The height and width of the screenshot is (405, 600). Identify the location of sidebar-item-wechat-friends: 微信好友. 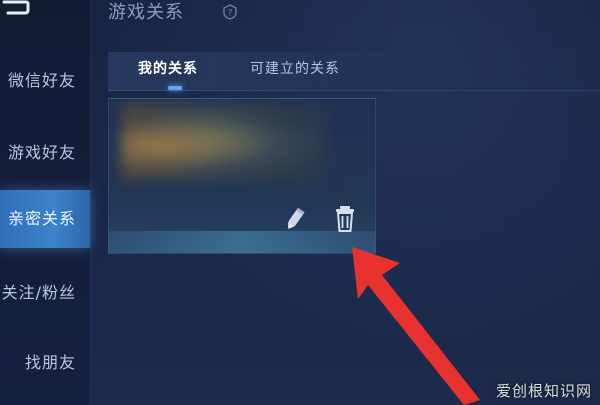
(45, 81).